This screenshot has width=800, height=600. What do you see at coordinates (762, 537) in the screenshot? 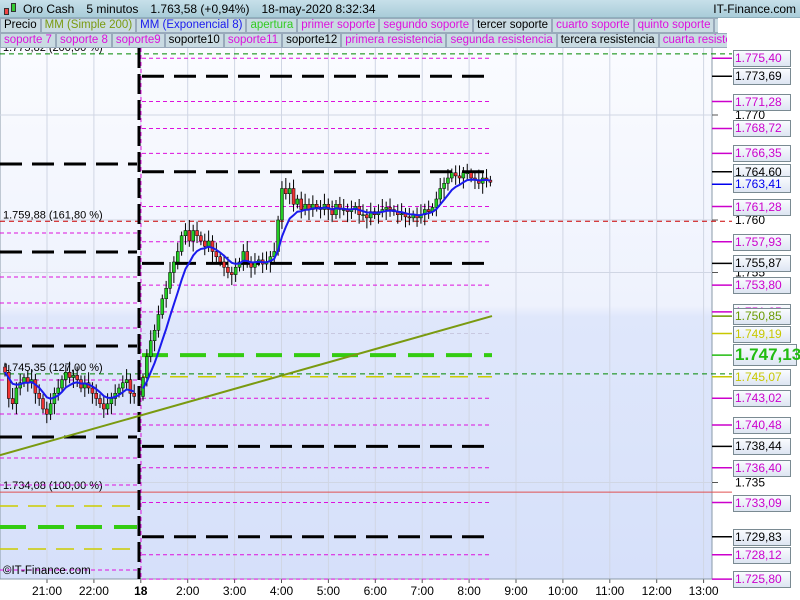
I see `price-axis-label: 1.729,83` at bounding box center [762, 537].